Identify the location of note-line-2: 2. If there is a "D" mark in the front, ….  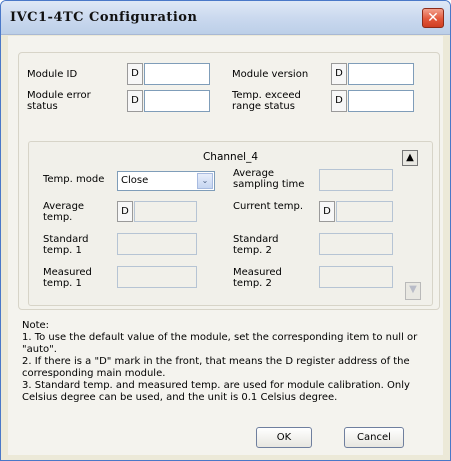
(216, 367).